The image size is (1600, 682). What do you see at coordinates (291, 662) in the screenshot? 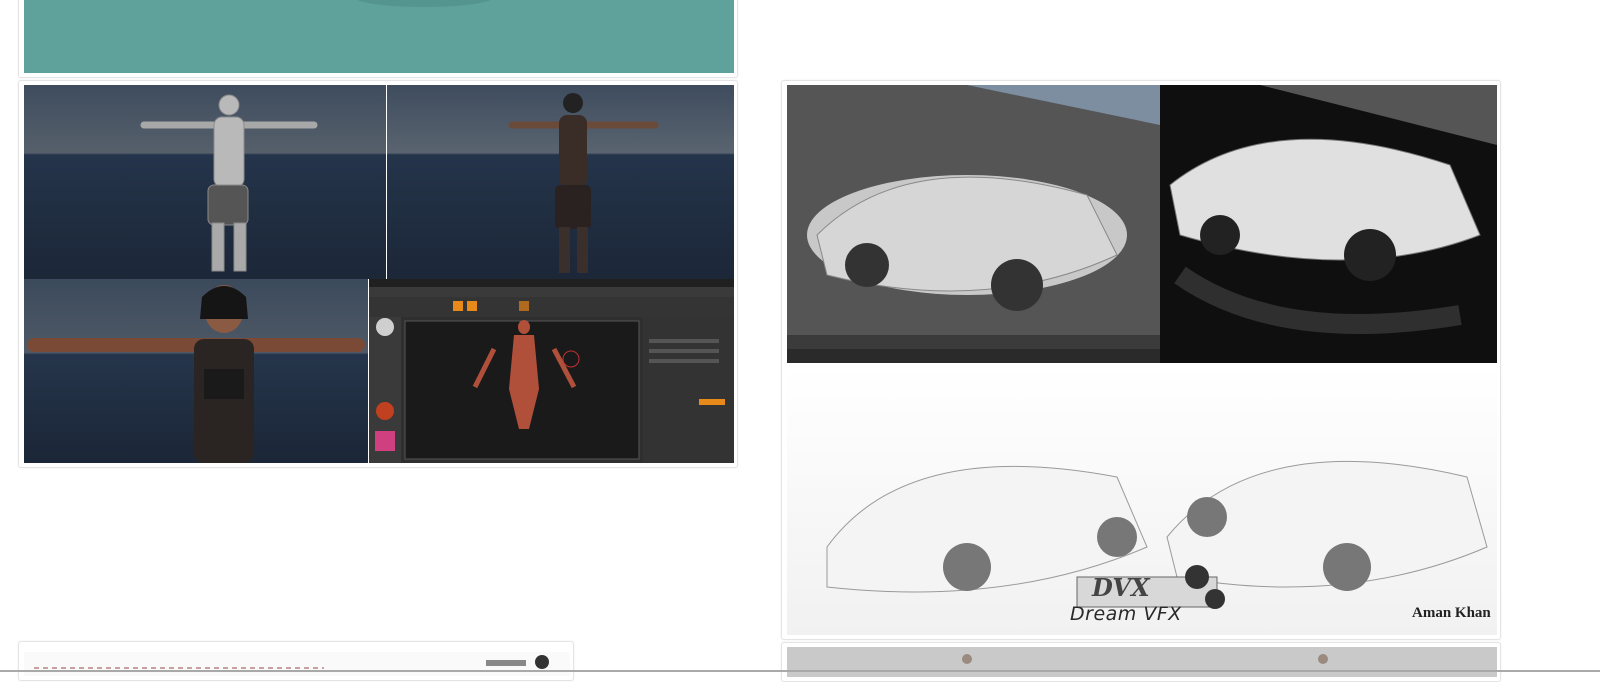
I see `bottom-left-svg` at bounding box center [291, 662].